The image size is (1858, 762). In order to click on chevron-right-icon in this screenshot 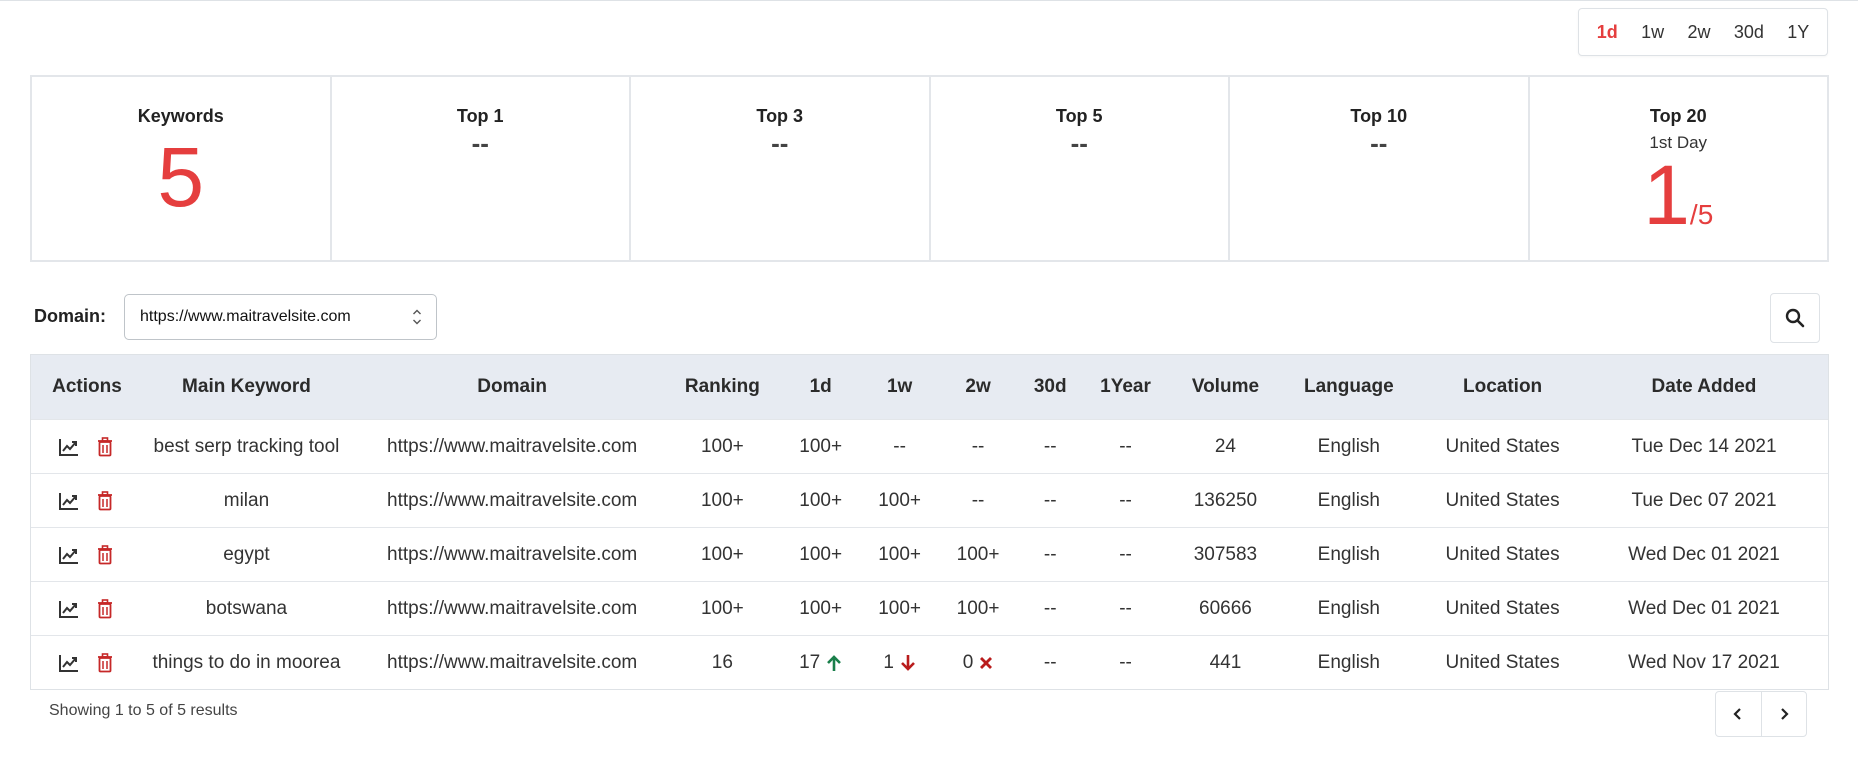, I will do `click(1784, 714)`.